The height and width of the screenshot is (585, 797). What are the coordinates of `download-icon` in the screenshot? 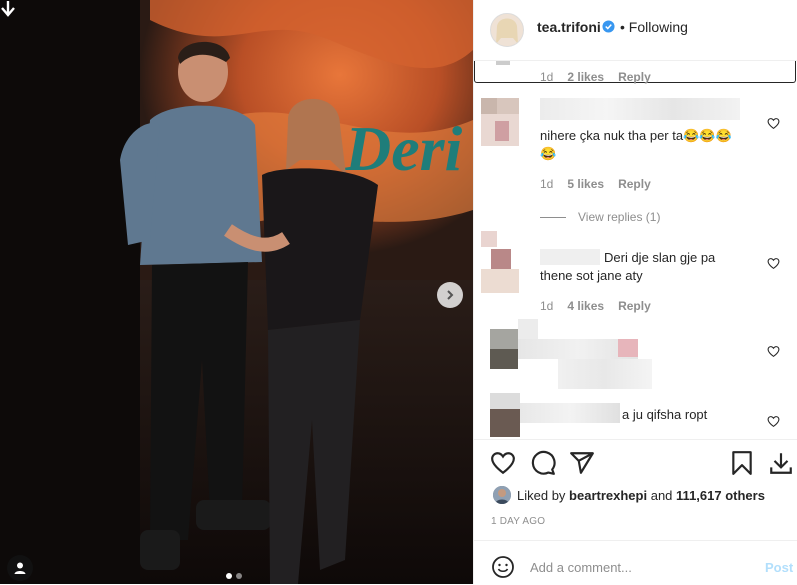 It's located at (781, 463).